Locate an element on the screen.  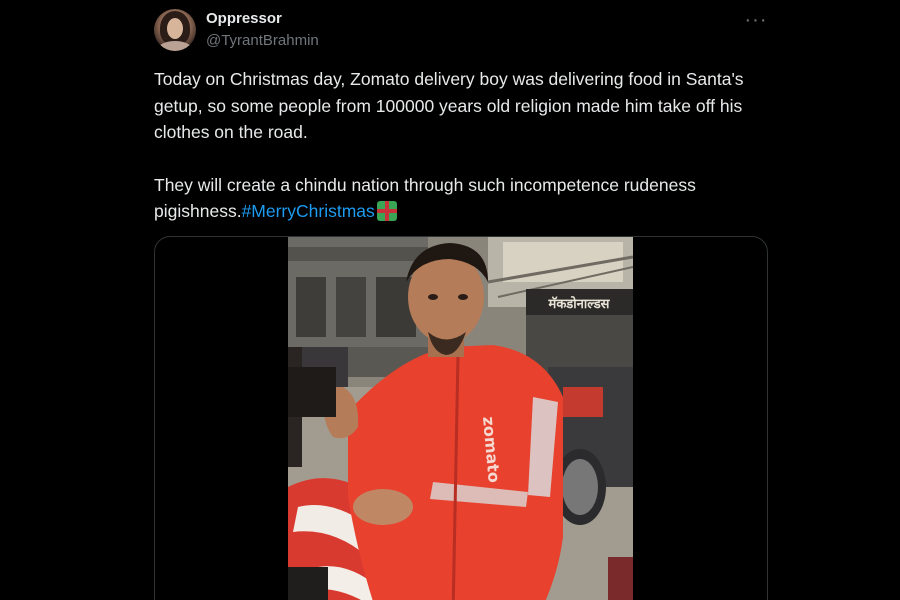
wrapped-gift-icon is located at coordinates (386, 211).